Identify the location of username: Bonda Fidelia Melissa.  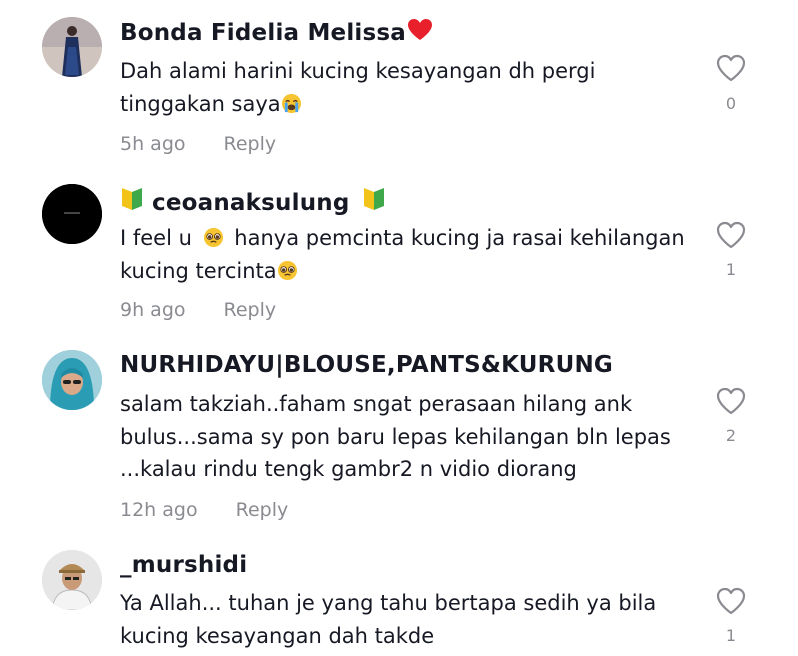
(276, 32).